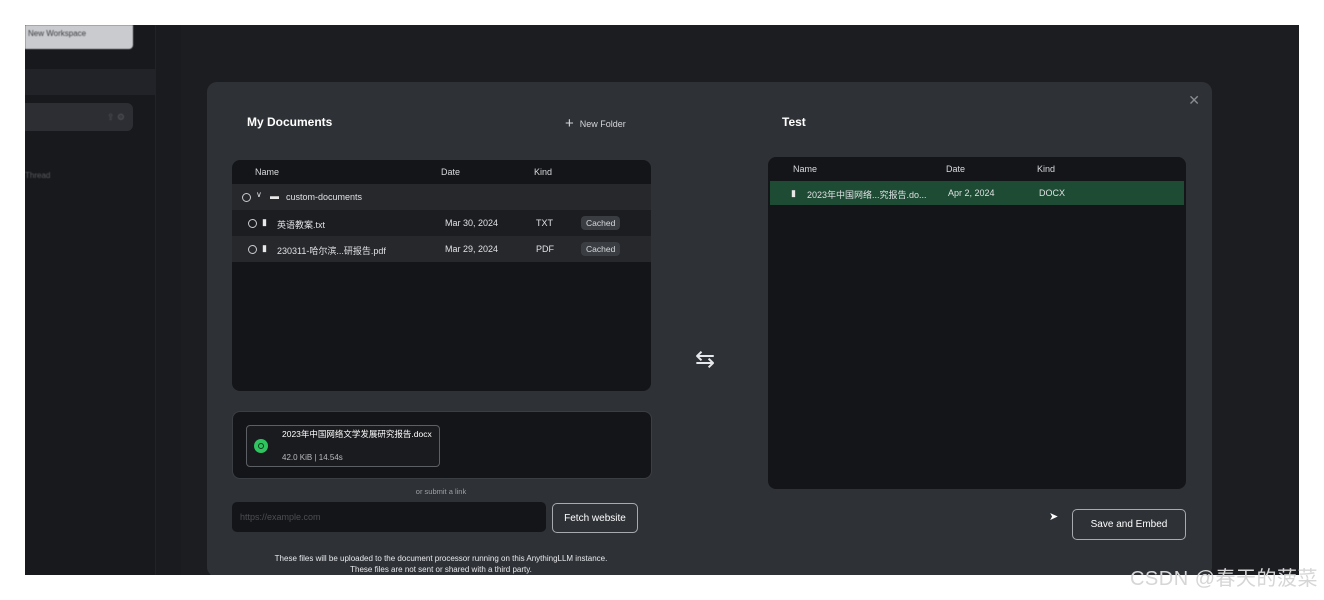 This screenshot has height=600, width=1324. I want to click on watermark: CSDN @春天的菠菜, so click(1223, 579).